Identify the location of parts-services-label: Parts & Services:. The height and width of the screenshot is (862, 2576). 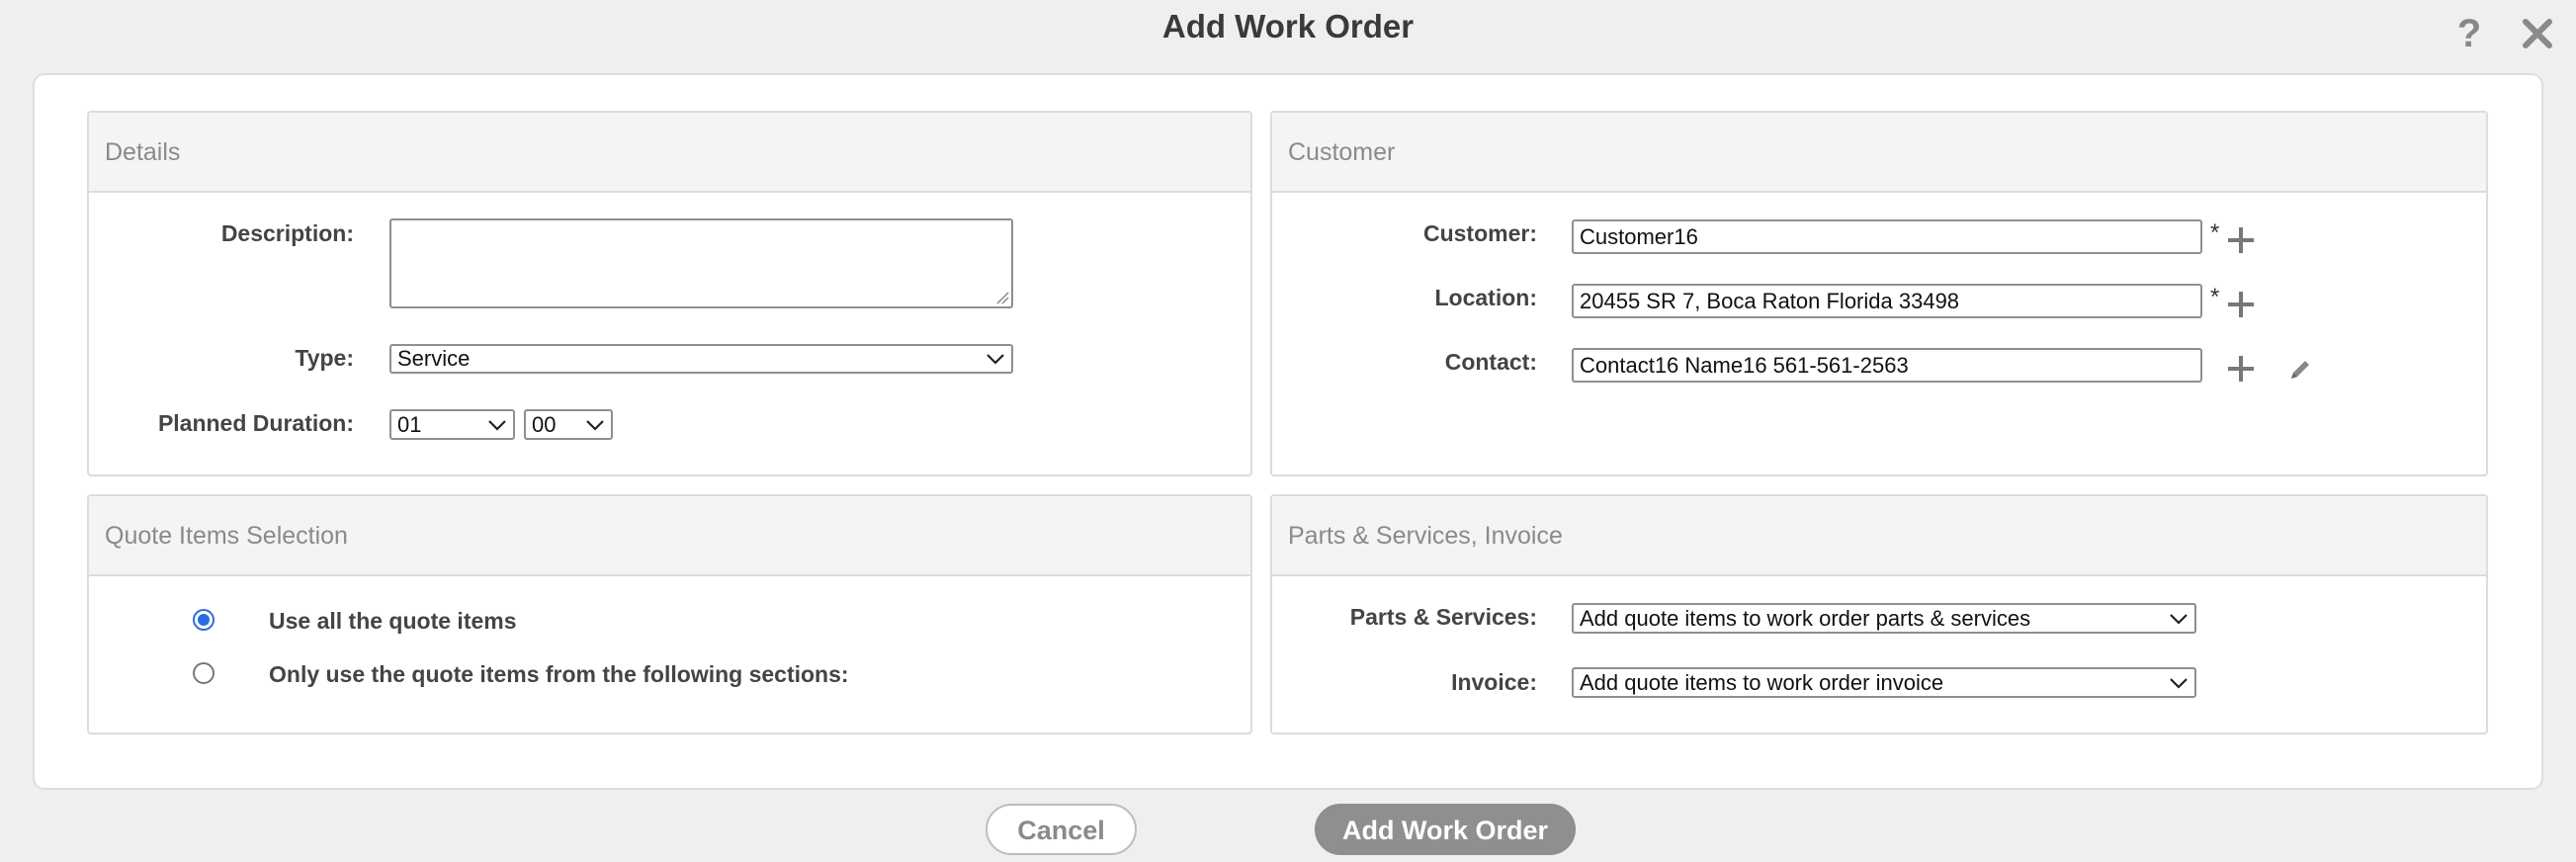
(1443, 617).